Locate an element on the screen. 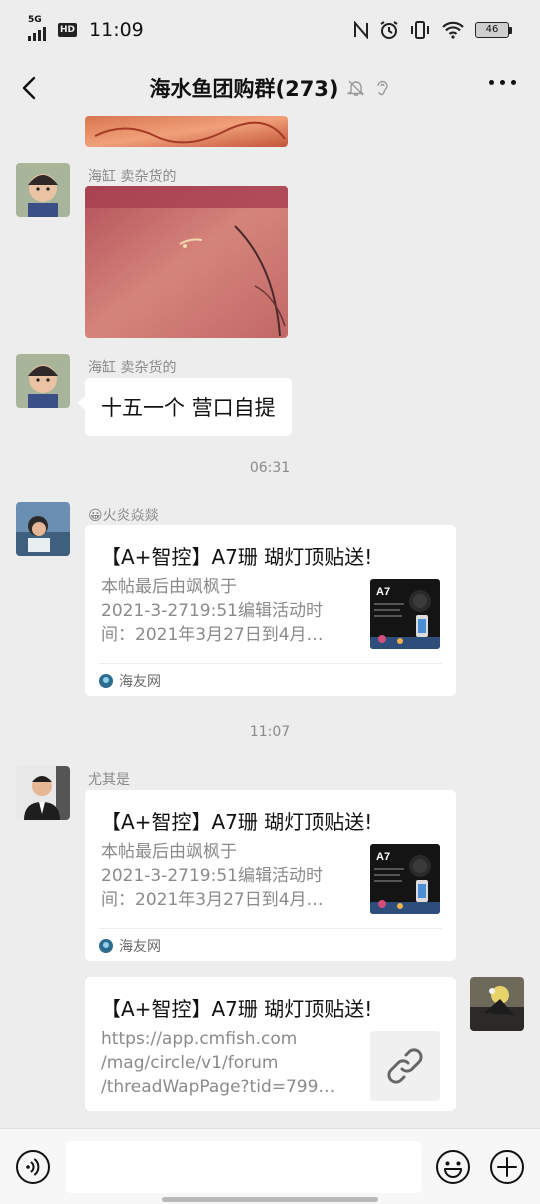  battery-level: 46 is located at coordinates (492, 30).